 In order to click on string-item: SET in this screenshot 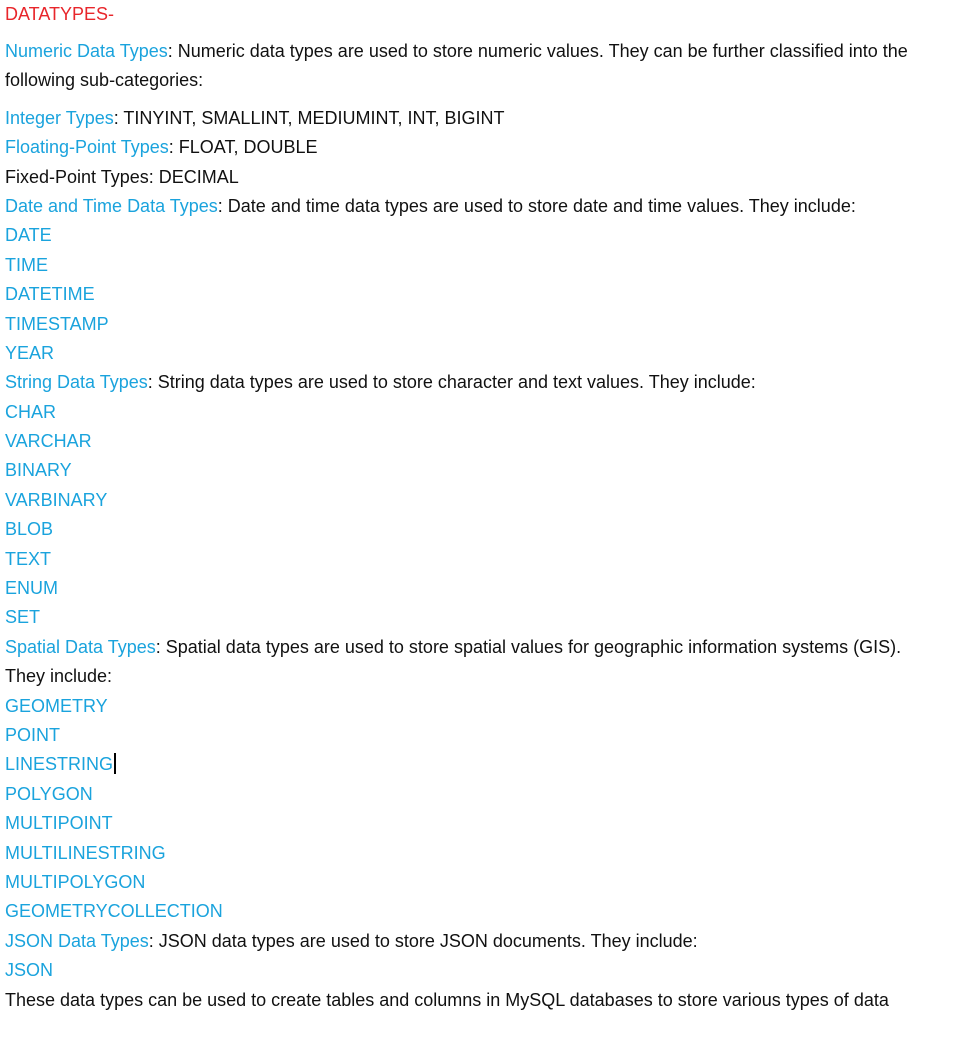, I will do `click(23, 617)`.